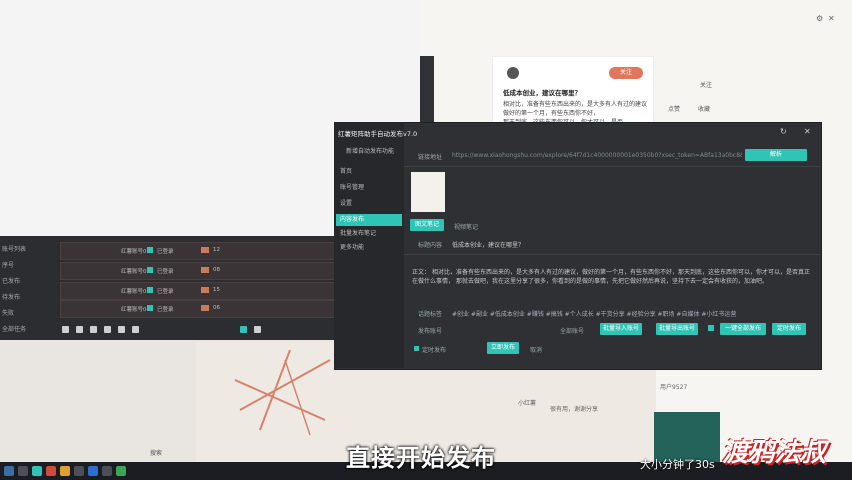 Image resolution: width=852 pixels, height=480 pixels. Describe the element at coordinates (687, 437) in the screenshot. I see `video-thumbnail` at that location.